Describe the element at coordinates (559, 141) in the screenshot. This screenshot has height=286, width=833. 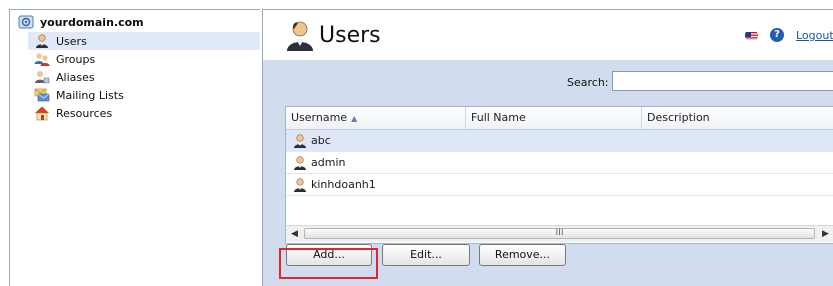
I see `table-row: abc` at that location.